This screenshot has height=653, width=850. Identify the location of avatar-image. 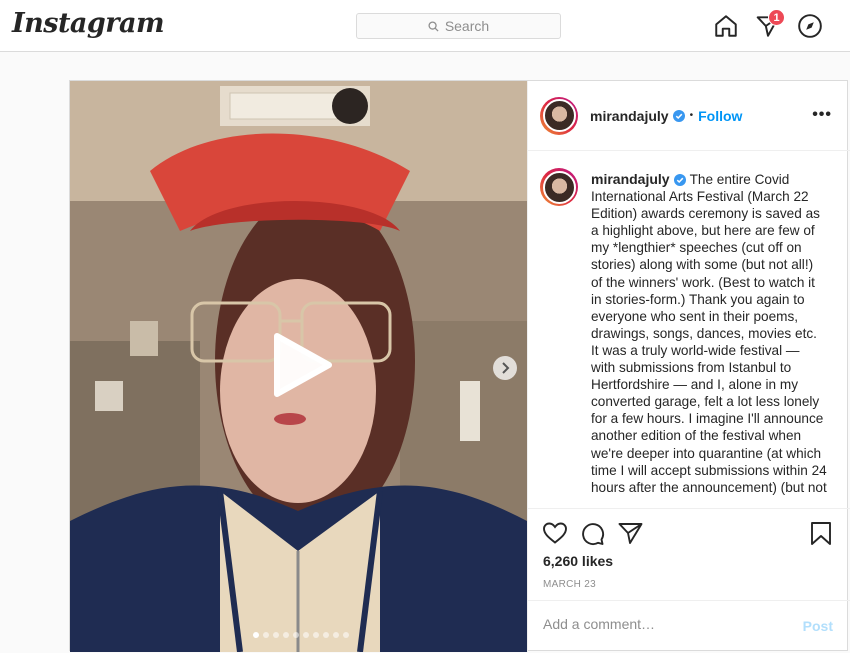
(559, 115).